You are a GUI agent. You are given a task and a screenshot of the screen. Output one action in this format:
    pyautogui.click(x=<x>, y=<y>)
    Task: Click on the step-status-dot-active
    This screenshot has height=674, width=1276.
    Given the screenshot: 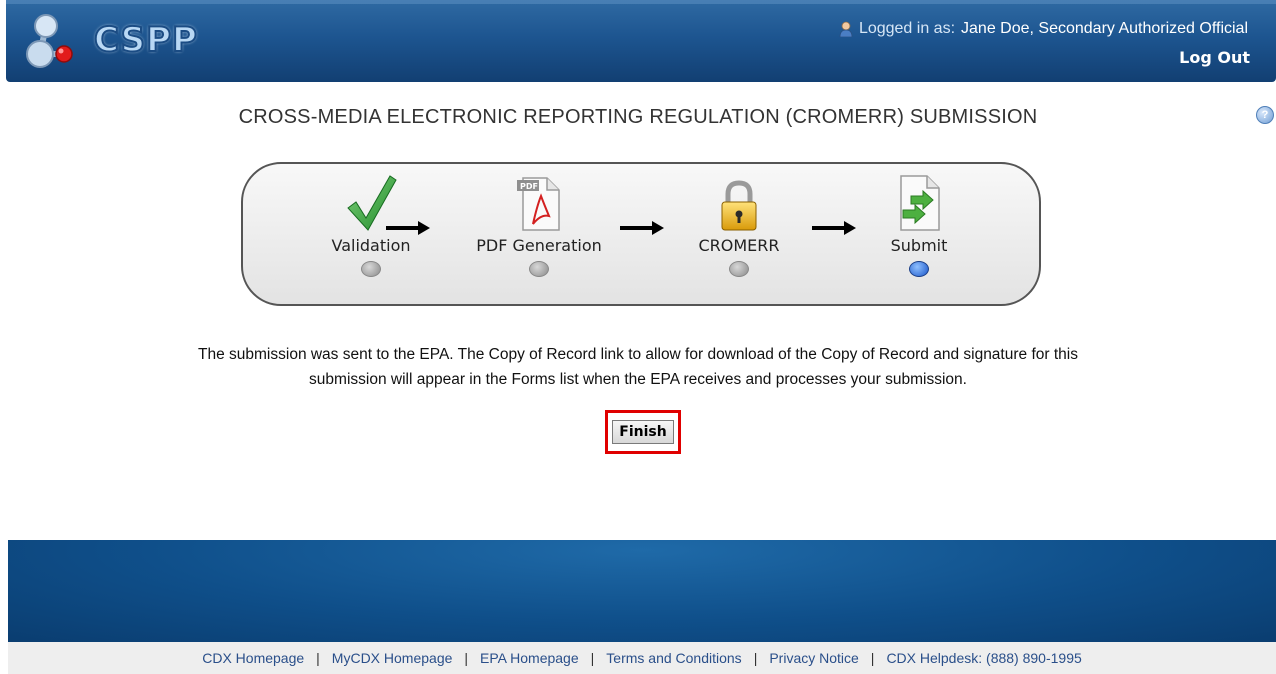 What is the action you would take?
    pyautogui.click(x=919, y=269)
    